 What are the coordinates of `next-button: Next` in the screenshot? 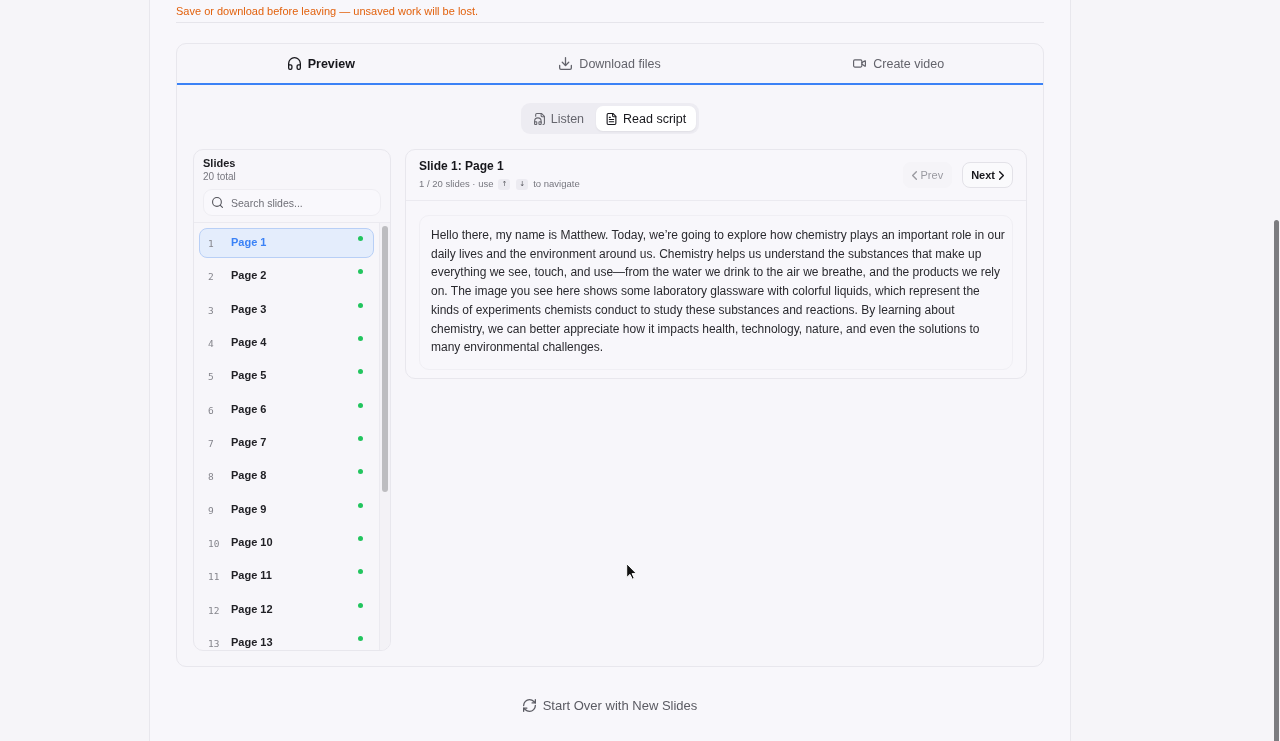 It's located at (987, 175).